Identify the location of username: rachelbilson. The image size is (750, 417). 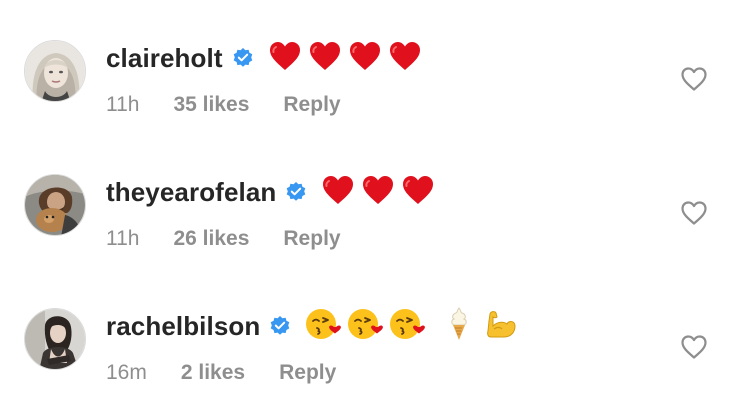
(183, 326).